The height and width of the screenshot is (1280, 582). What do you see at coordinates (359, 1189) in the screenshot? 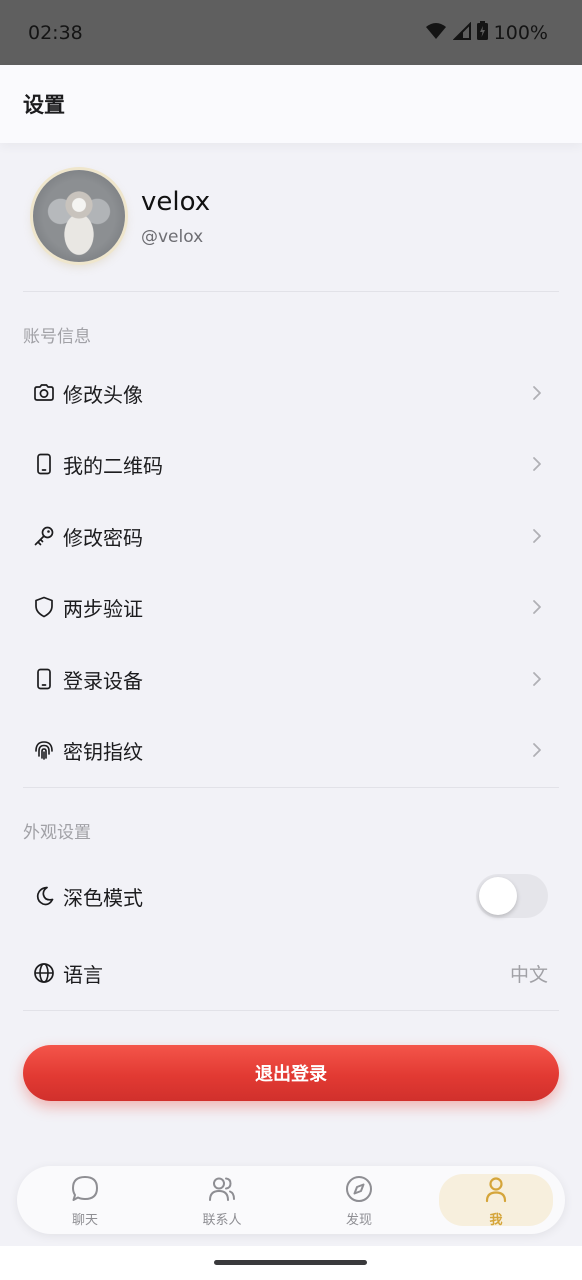
I see `compass-icon` at bounding box center [359, 1189].